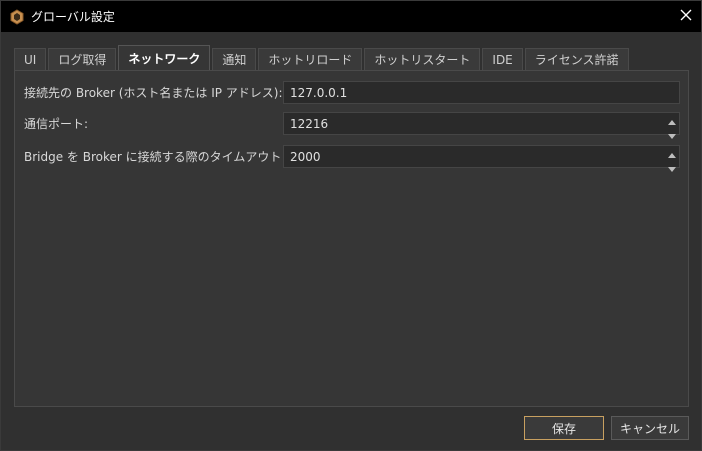  Describe the element at coordinates (475, 123) in the screenshot. I see `port-input` at that location.